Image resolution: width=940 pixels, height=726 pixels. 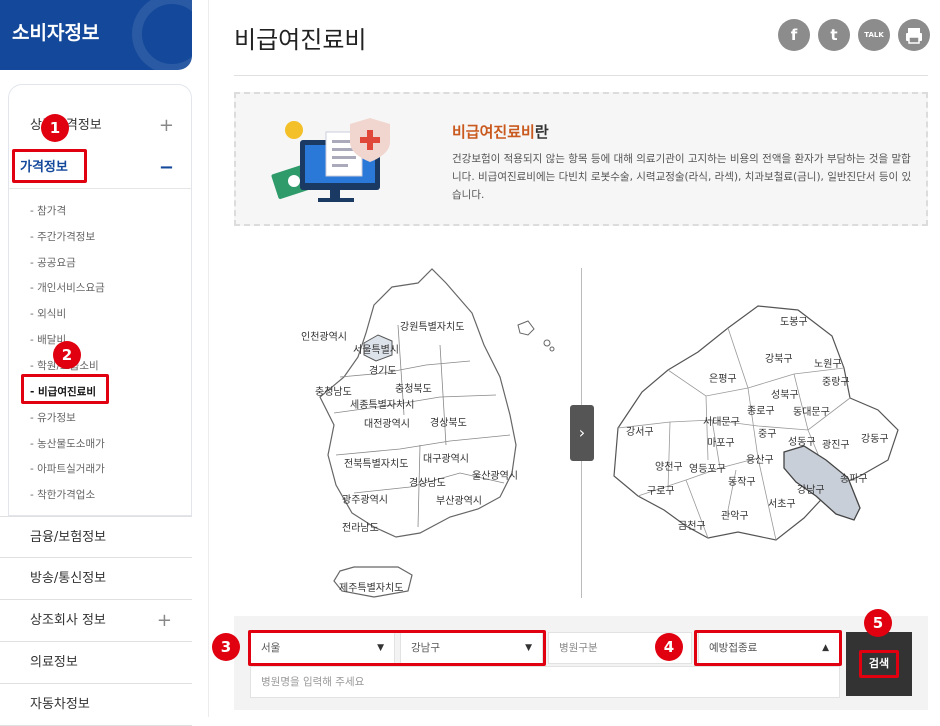 What do you see at coordinates (49, 166) in the screenshot?
I see `highlight-box-price-info` at bounding box center [49, 166].